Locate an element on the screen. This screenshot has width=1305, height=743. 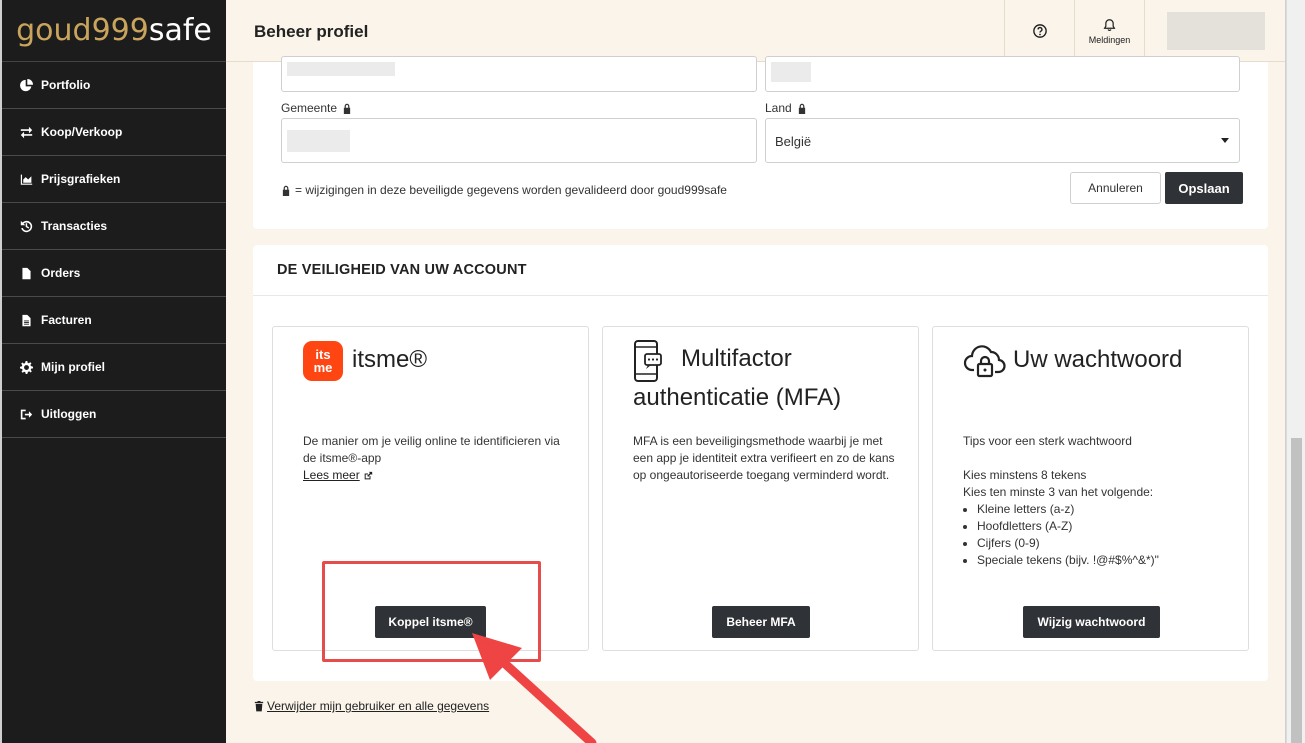
brand-logo-gold: goud999 is located at coordinates (82, 30).